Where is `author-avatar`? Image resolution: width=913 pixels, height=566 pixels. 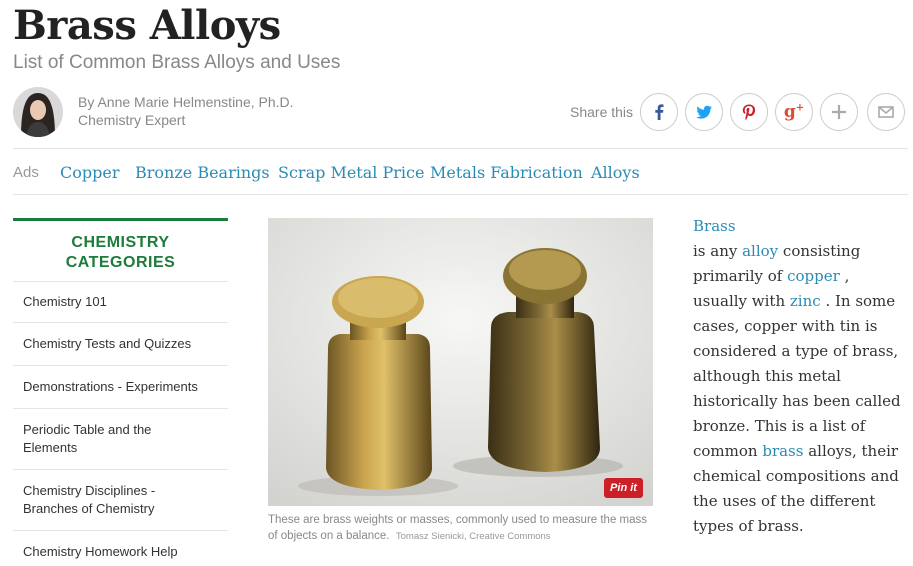 author-avatar is located at coordinates (38, 112).